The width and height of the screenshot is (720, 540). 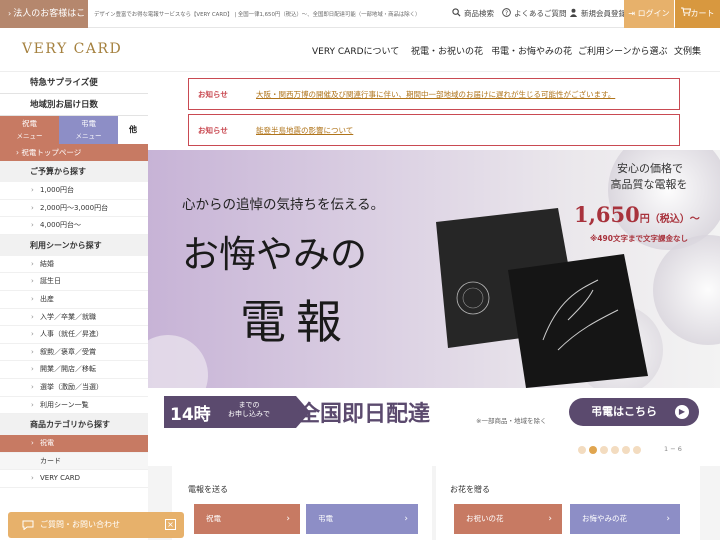 I want to click on login-icon: ⇥, so click(x=633, y=13).